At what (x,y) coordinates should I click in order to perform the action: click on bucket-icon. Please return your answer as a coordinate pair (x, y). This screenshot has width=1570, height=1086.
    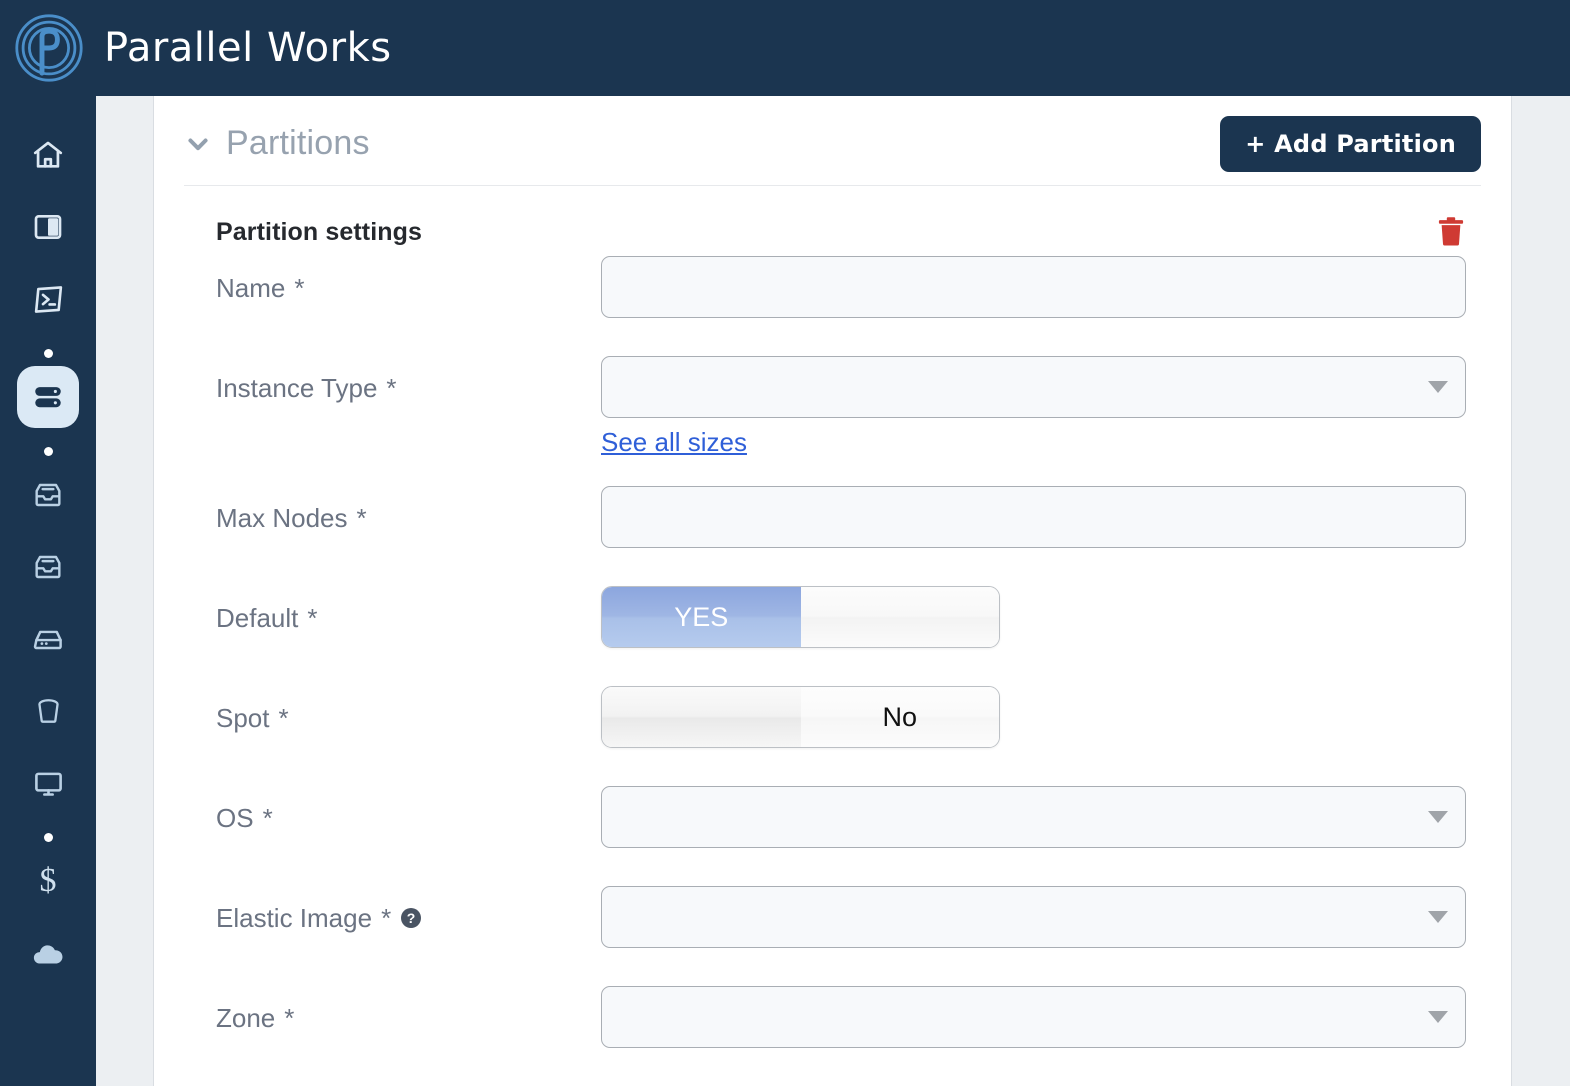
    Looking at the image, I should click on (48, 710).